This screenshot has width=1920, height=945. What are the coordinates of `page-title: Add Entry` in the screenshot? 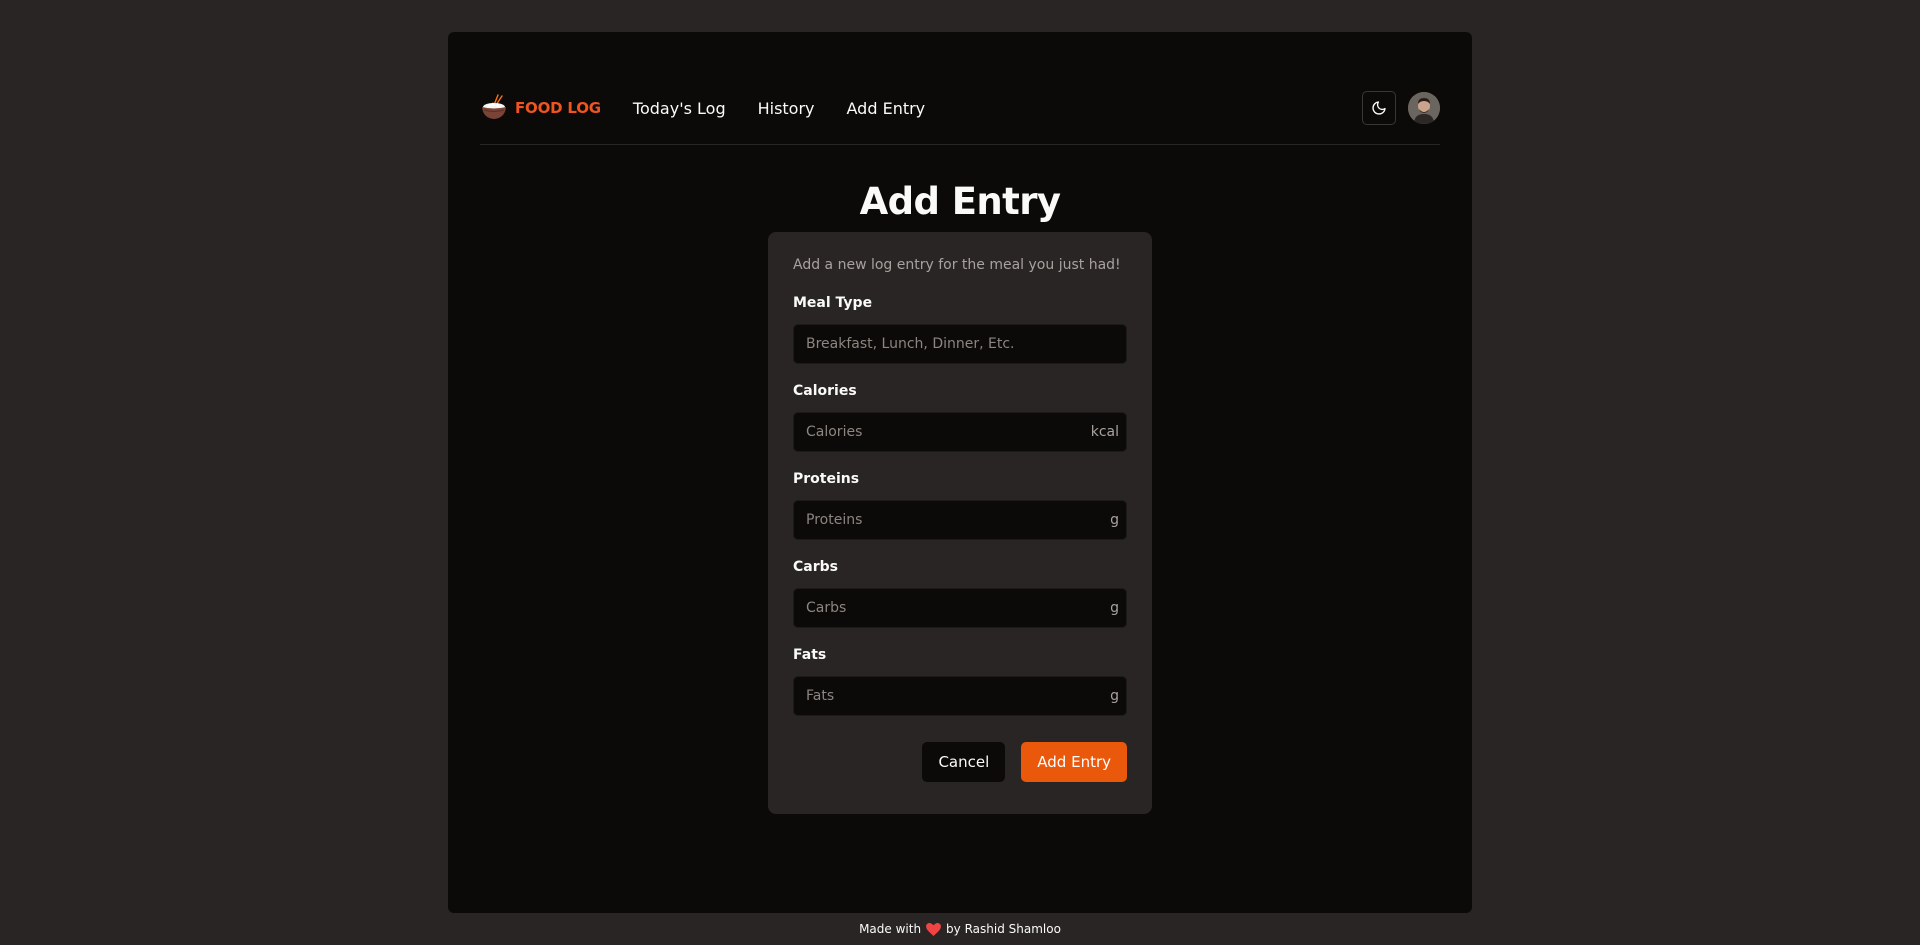 It's located at (960, 201).